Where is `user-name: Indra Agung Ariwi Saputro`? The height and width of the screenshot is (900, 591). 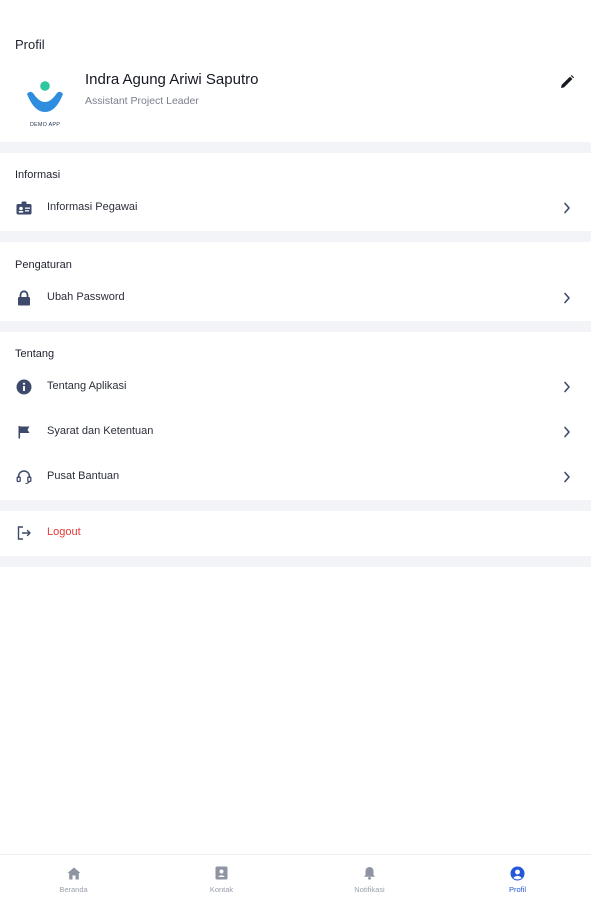 user-name: Indra Agung Ariwi Saputro is located at coordinates (172, 79).